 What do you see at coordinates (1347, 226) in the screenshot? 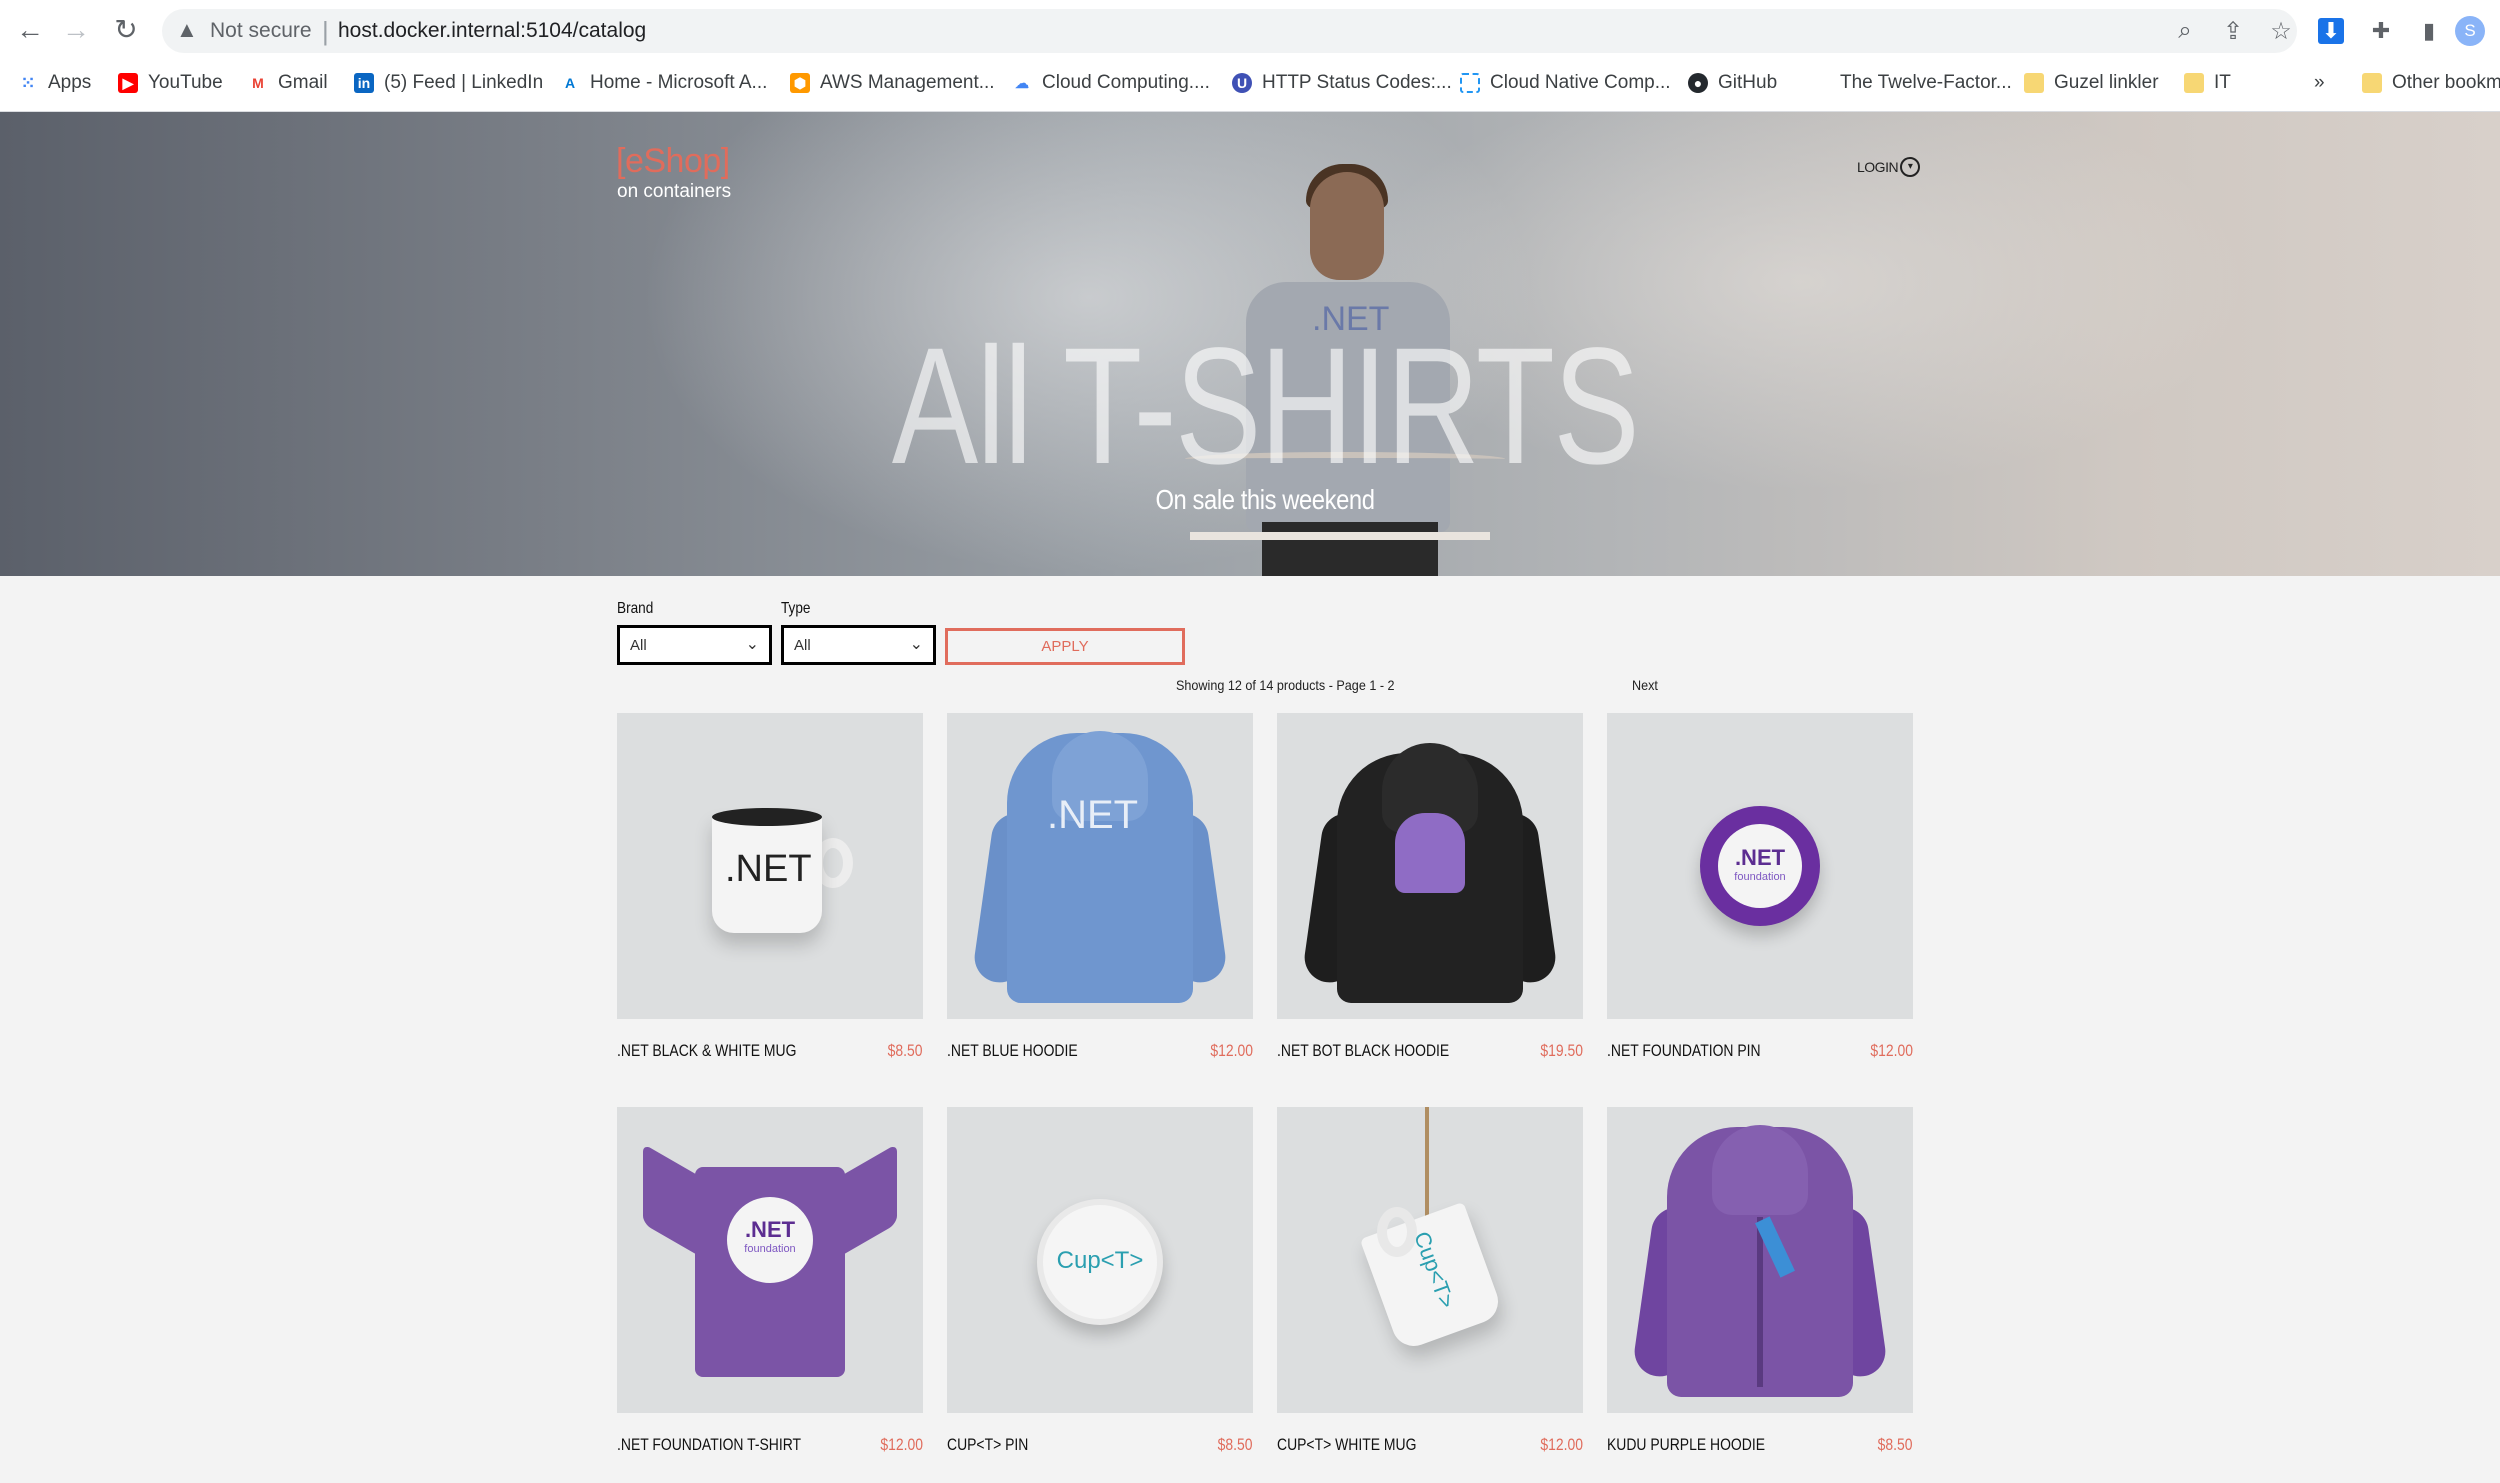
I see `hero-person-head` at bounding box center [1347, 226].